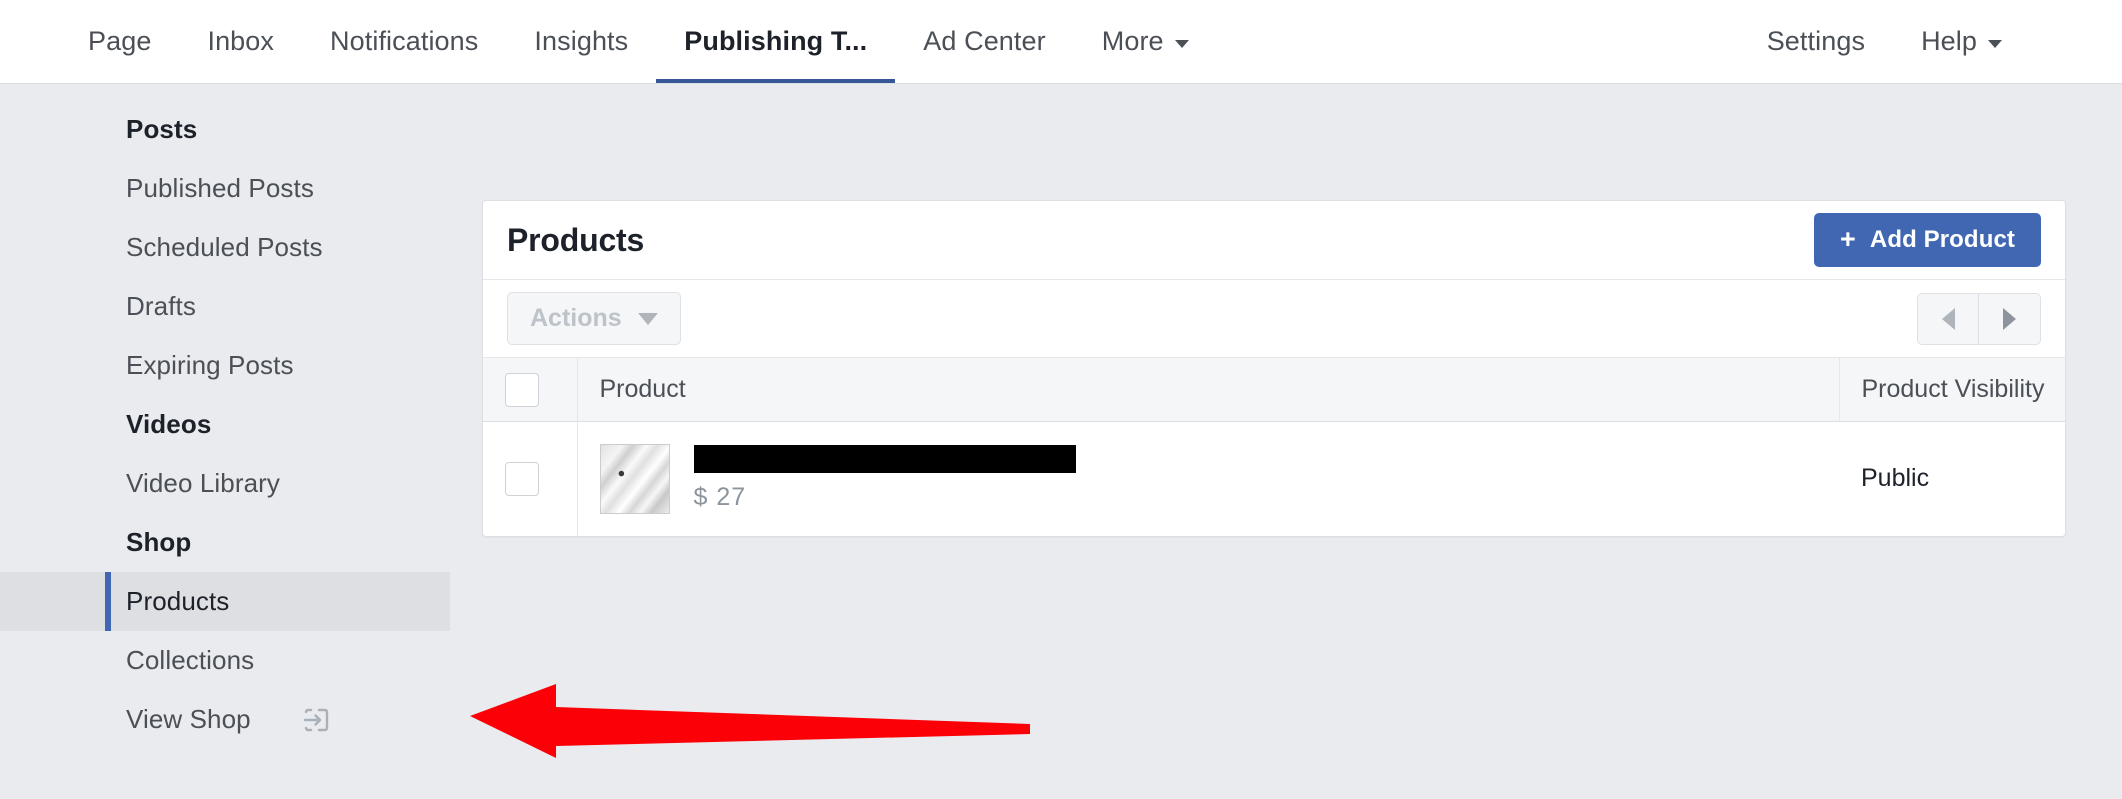  I want to click on sidebar-item-label: Scheduled Posts, so click(224, 247).